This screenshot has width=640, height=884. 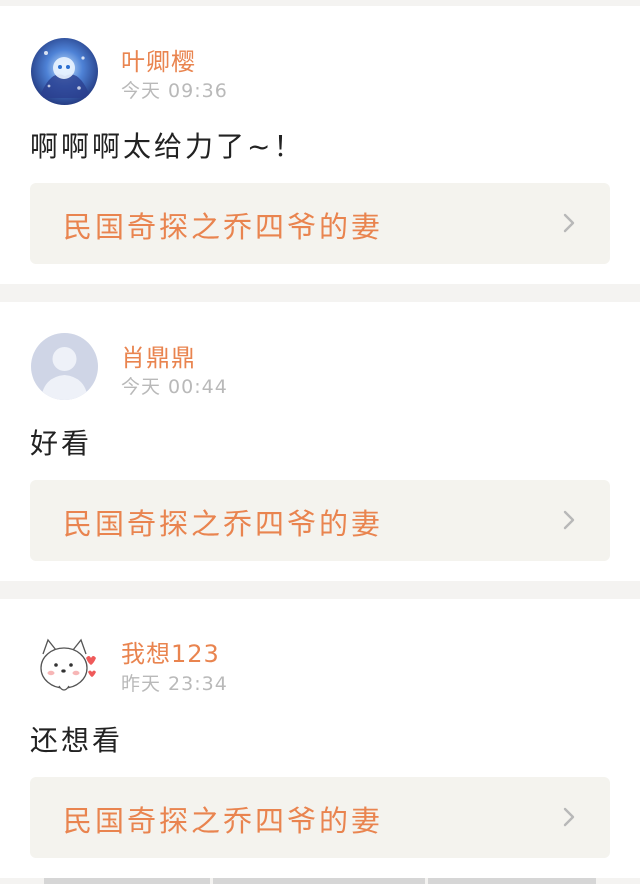 I want to click on bottom-tab-bar-edge, so click(x=320, y=881).